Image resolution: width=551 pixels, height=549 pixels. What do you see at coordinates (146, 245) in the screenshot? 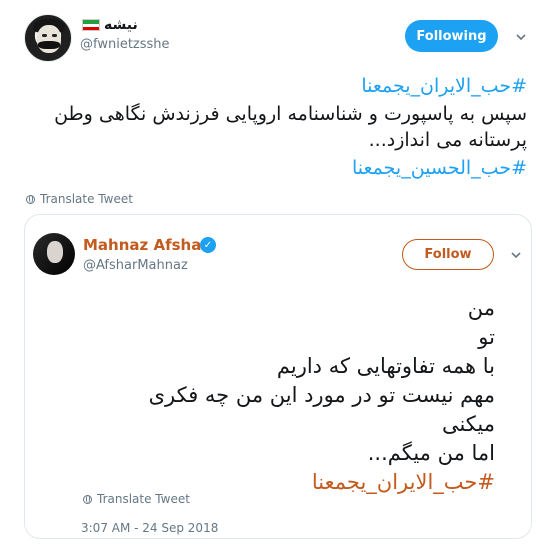
I see `quoted-author-name: Mahnaz Afshar` at bounding box center [146, 245].